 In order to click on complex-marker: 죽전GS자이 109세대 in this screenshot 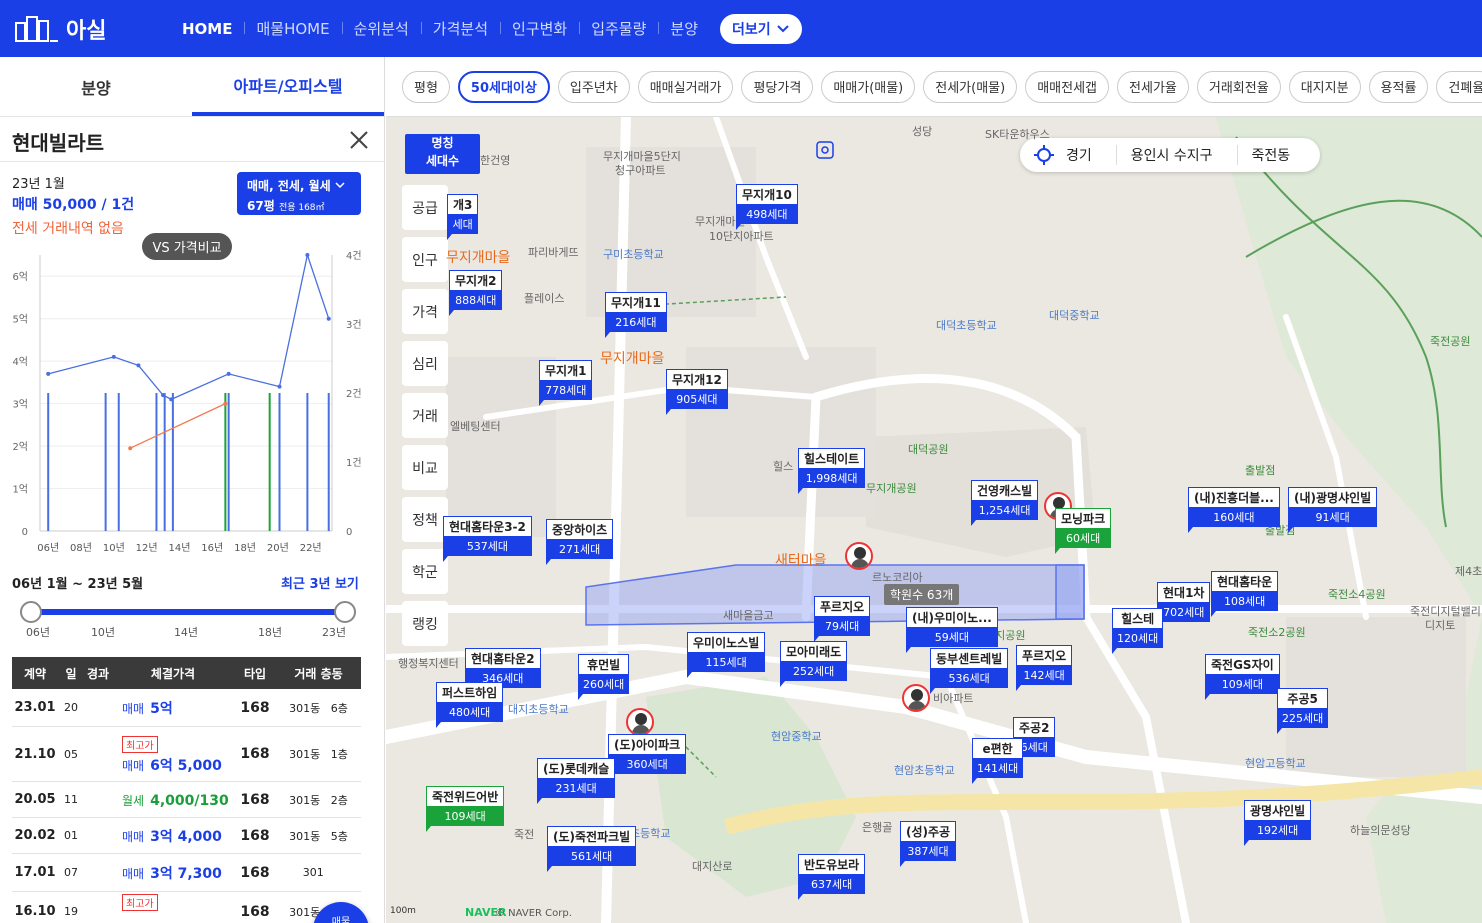, I will do `click(1242, 677)`.